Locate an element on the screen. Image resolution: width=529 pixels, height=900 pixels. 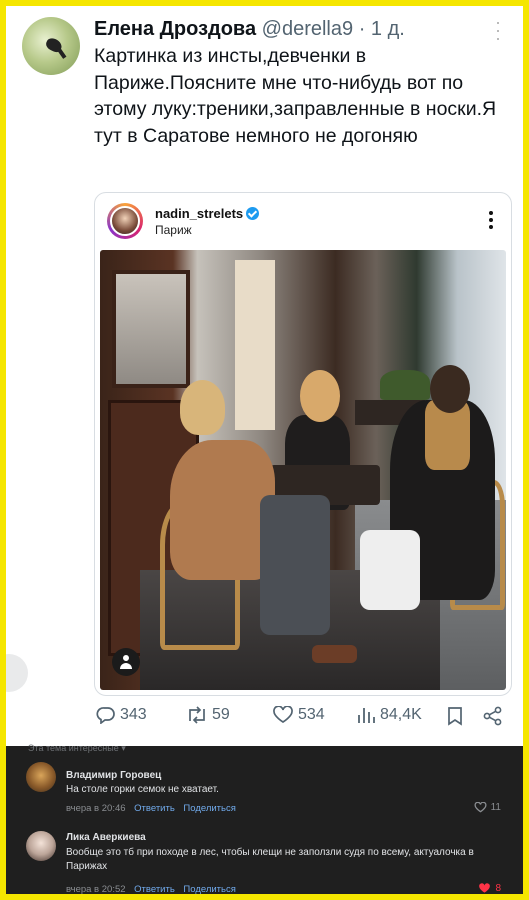
bookmark-icon is located at coordinates (455, 716).